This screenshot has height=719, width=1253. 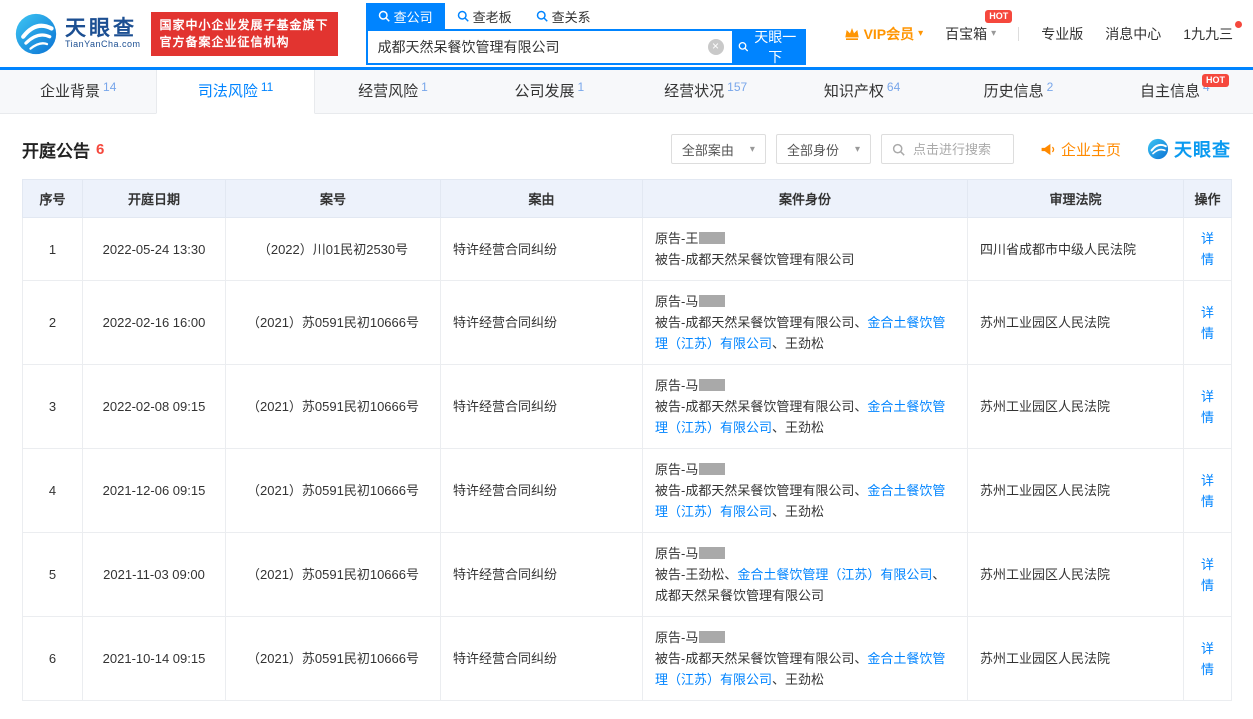 I want to click on clear-icon: ×, so click(x=715, y=46).